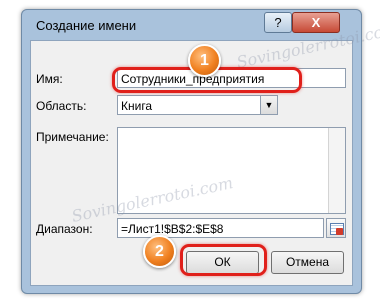  What do you see at coordinates (61, 106) in the screenshot?
I see `scope-label: Область:` at bounding box center [61, 106].